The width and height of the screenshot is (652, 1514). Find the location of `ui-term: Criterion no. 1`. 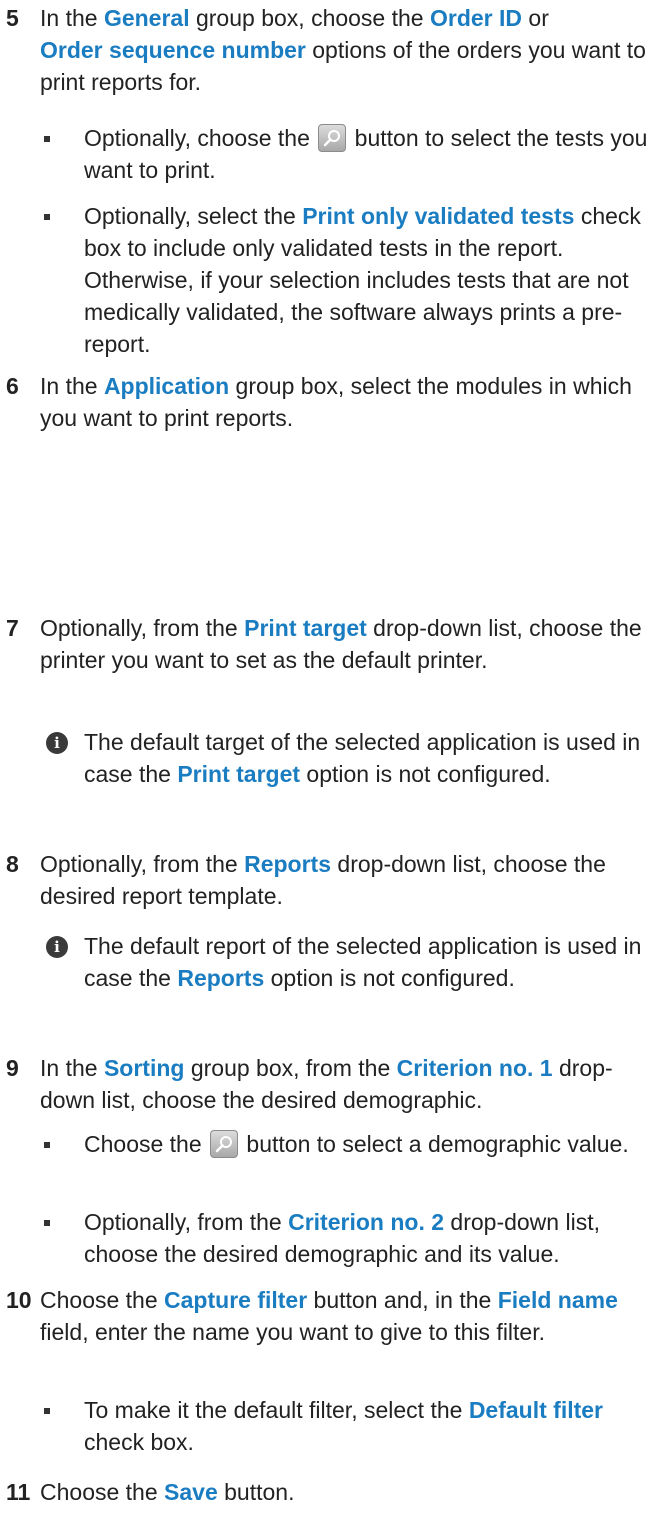

ui-term: Criterion no. 1 is located at coordinates (474, 1068).